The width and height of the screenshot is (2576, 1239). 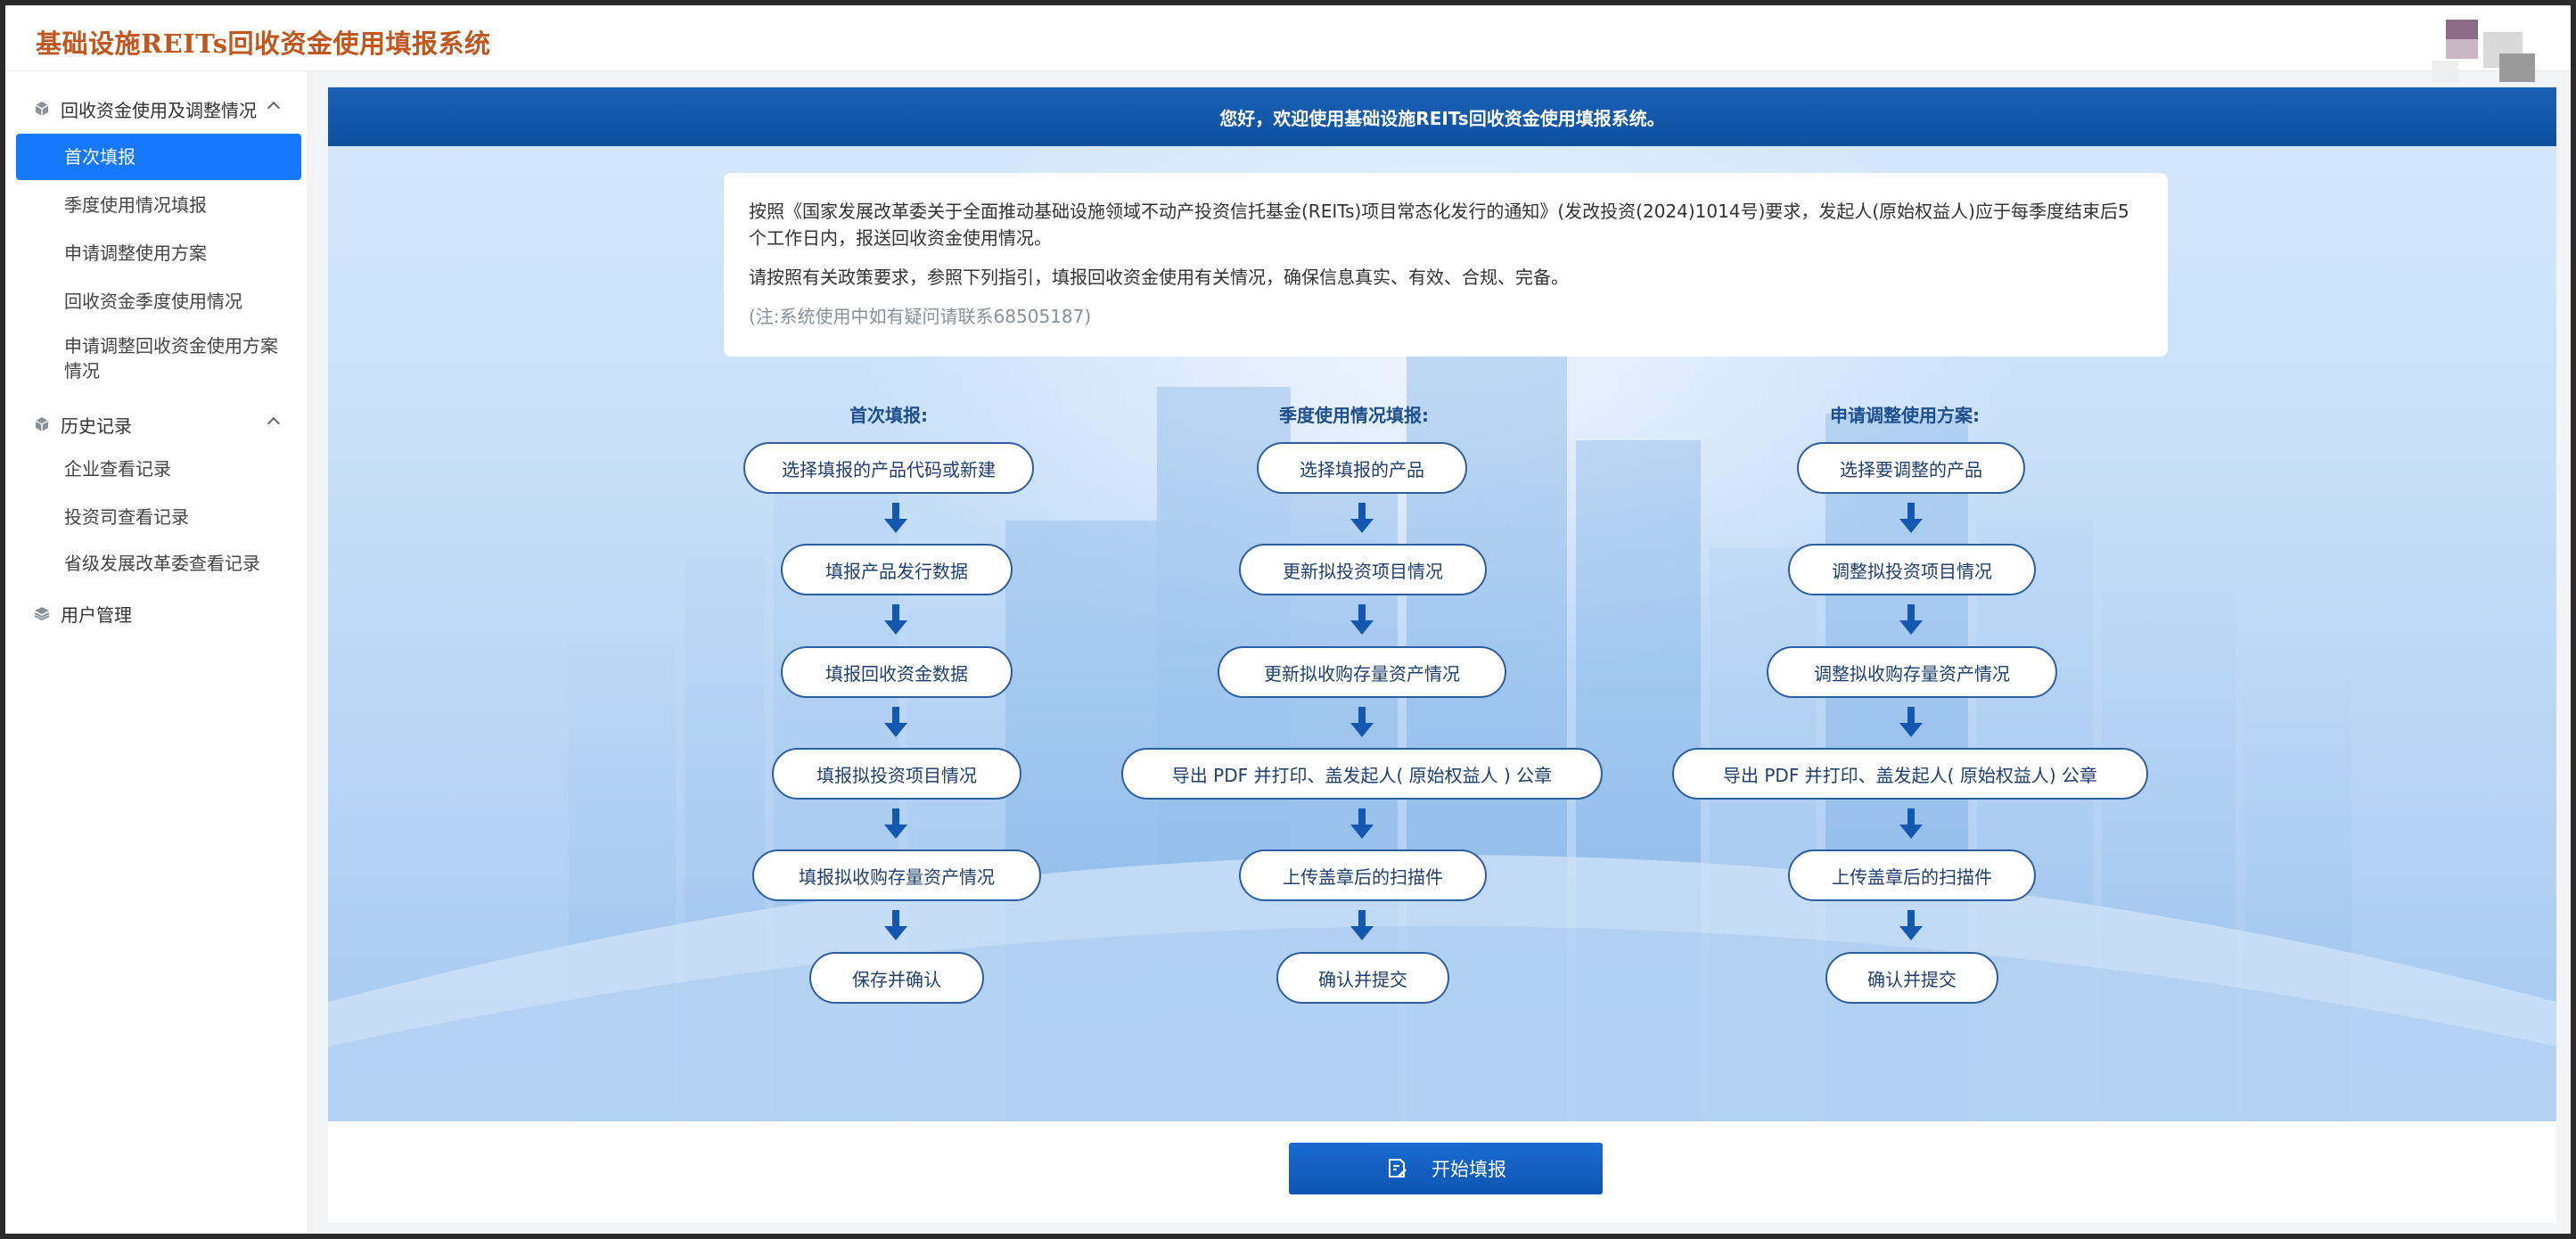 What do you see at coordinates (1442, 116) in the screenshot?
I see `welcome-bar: 您好，欢迎使用基础设施REITs回收资金使用填报系统。` at bounding box center [1442, 116].